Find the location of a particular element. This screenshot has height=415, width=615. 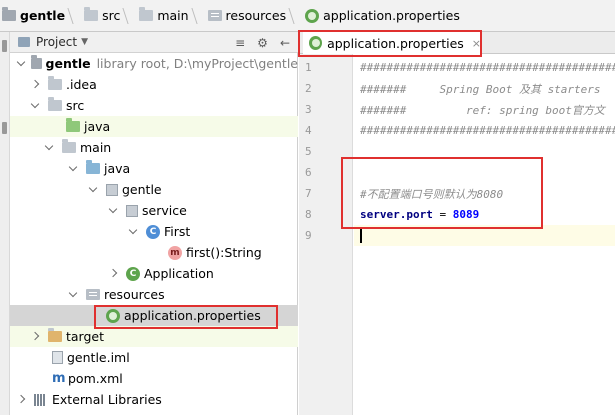

tree-item-pom: m pom.xml is located at coordinates (154, 378).